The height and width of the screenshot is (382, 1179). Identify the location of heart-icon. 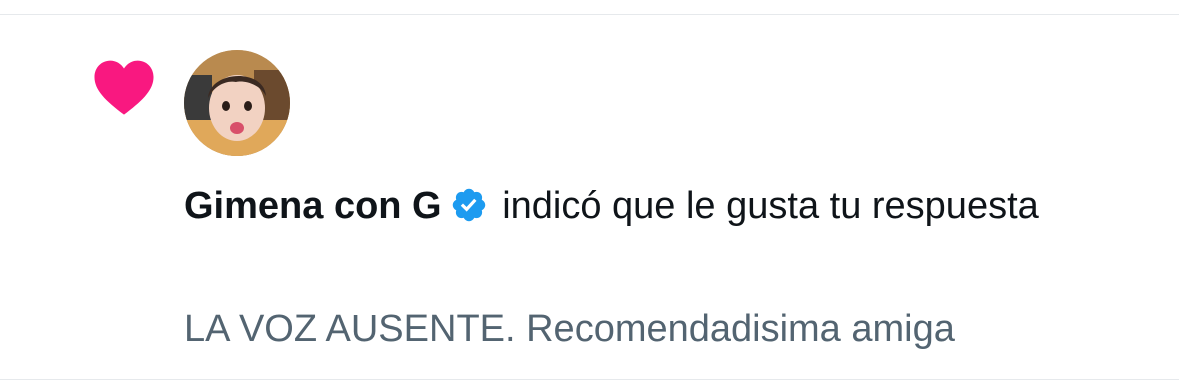
(124, 87).